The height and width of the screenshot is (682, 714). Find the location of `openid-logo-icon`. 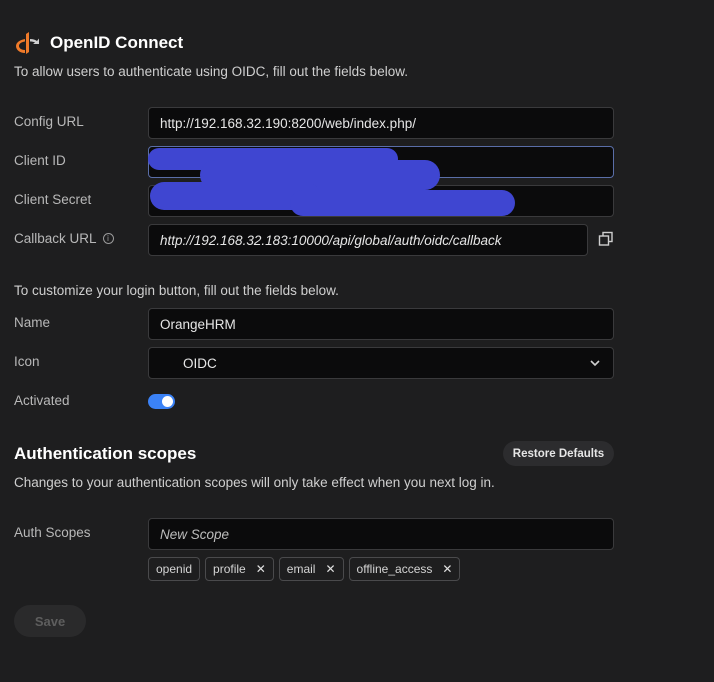

openid-logo-icon is located at coordinates (27, 43).